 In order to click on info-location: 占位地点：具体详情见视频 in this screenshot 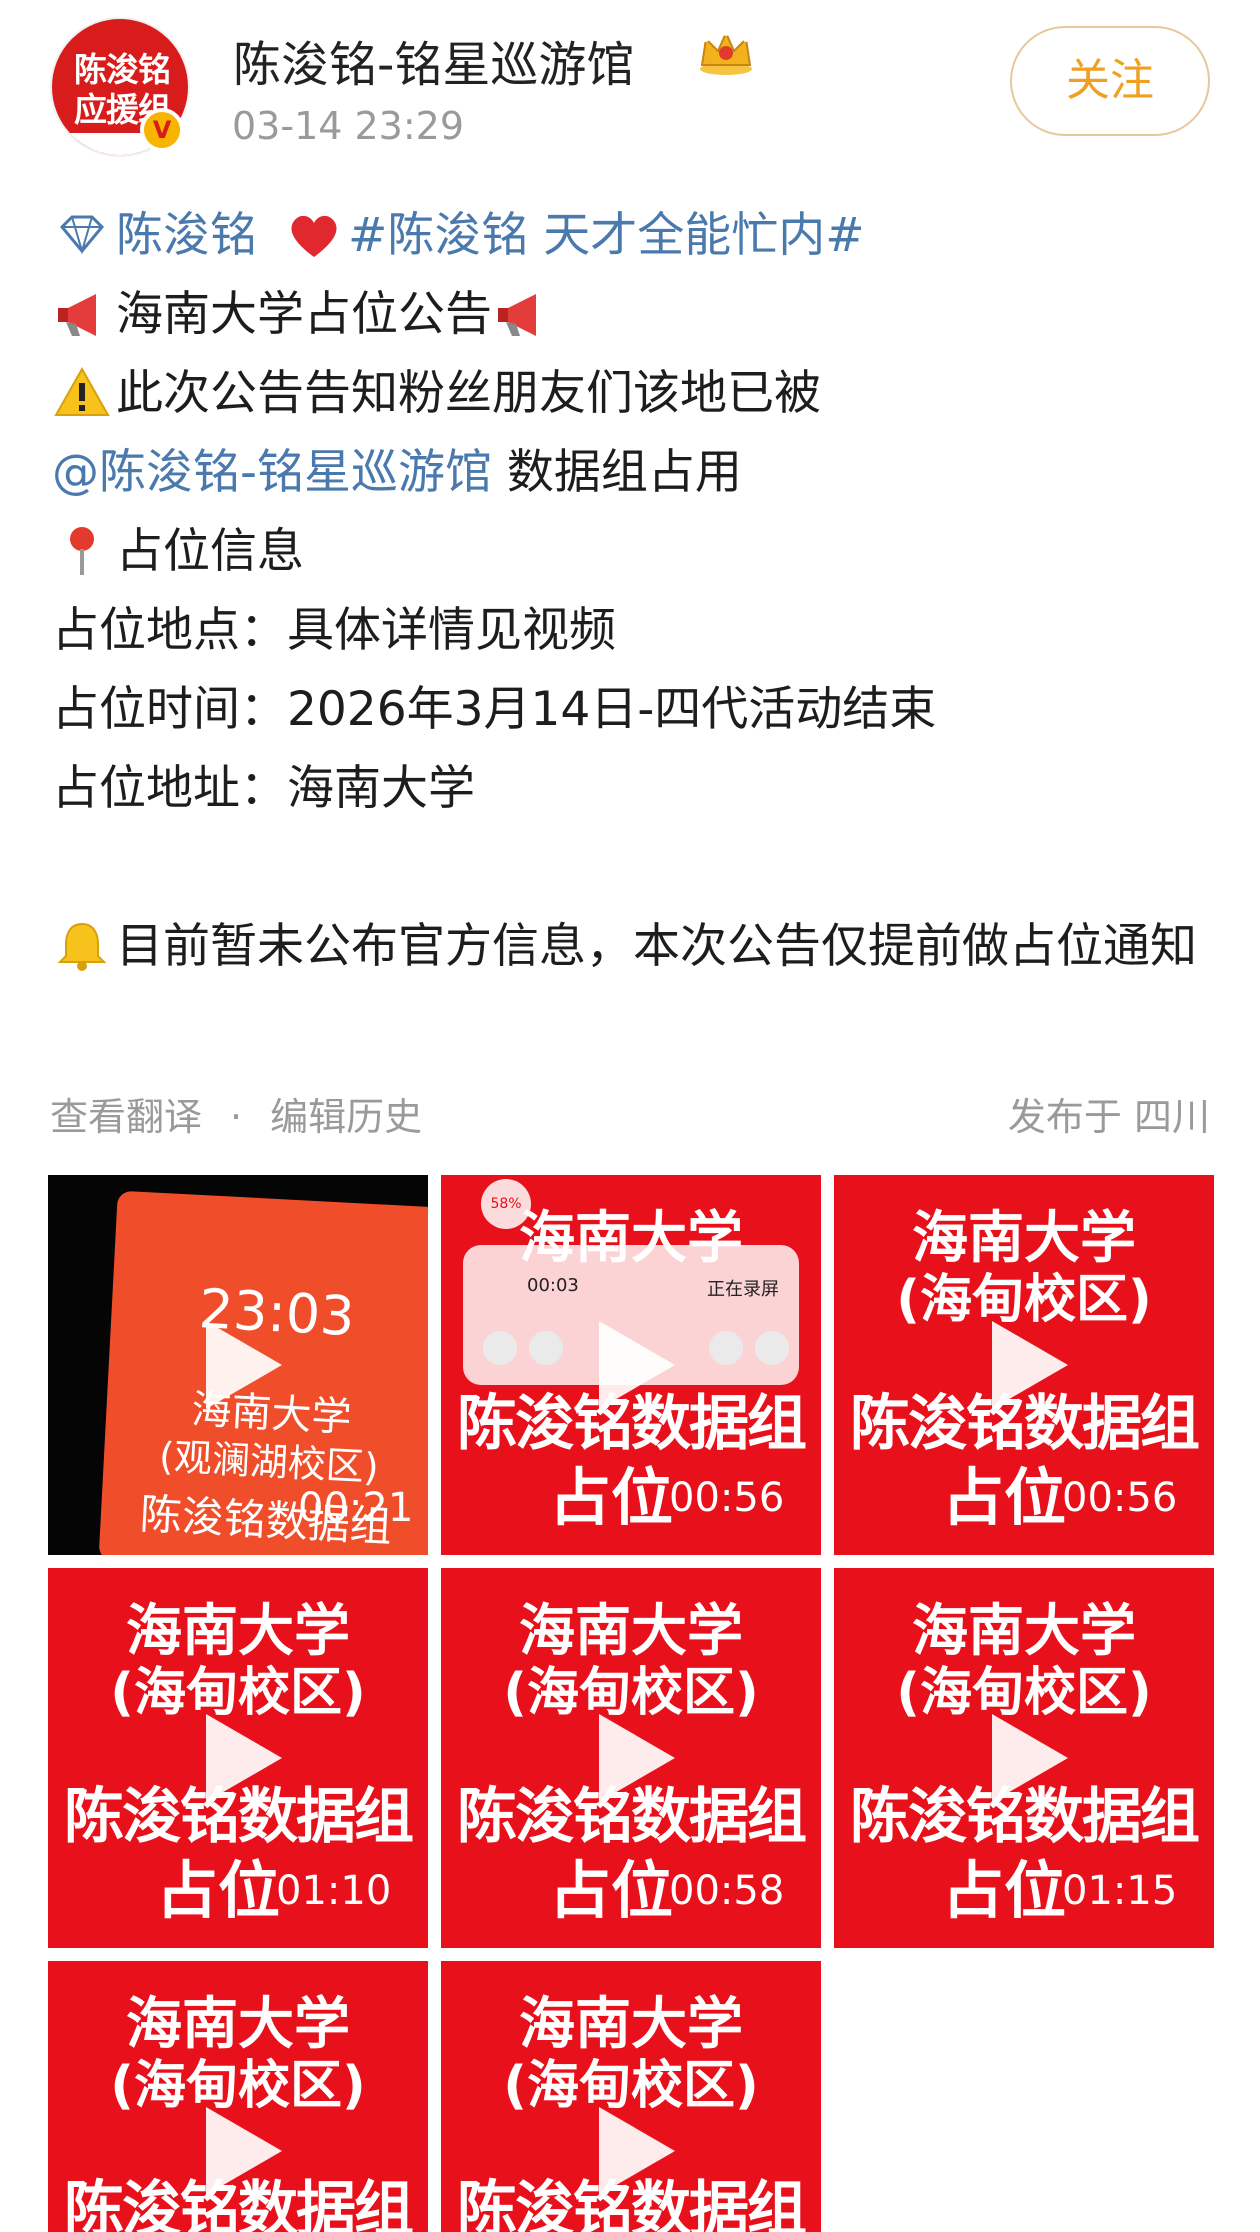, I will do `click(334, 630)`.